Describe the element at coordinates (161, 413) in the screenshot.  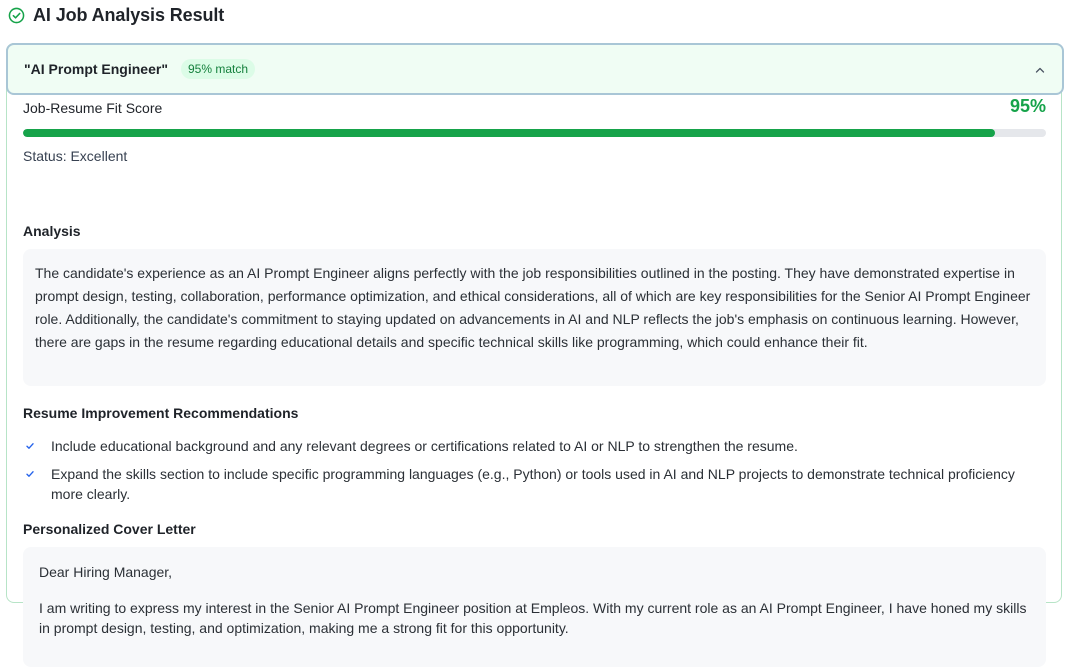
I see `recommendations-heading: Resume Improvement Recommendations` at that location.